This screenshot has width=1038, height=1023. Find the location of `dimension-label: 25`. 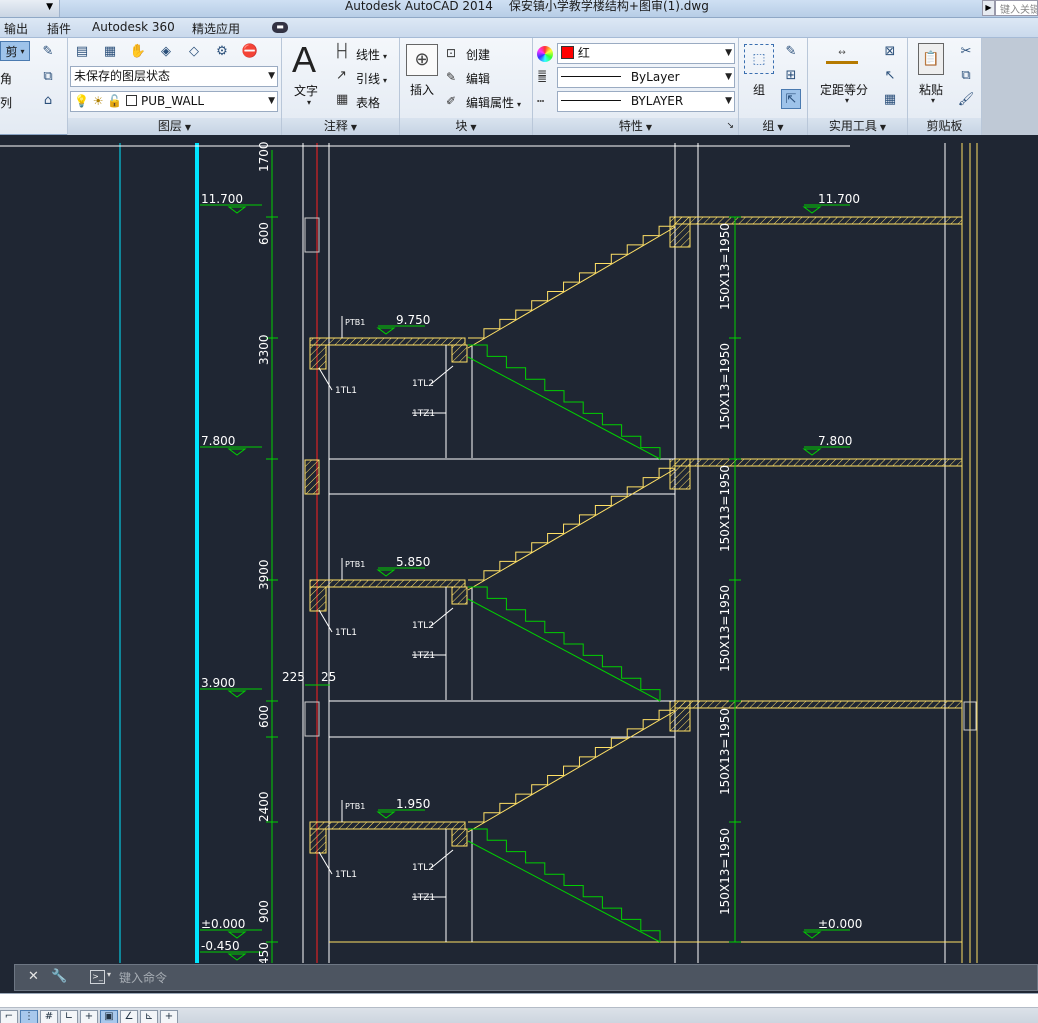

dimension-label: 25 is located at coordinates (328, 677).